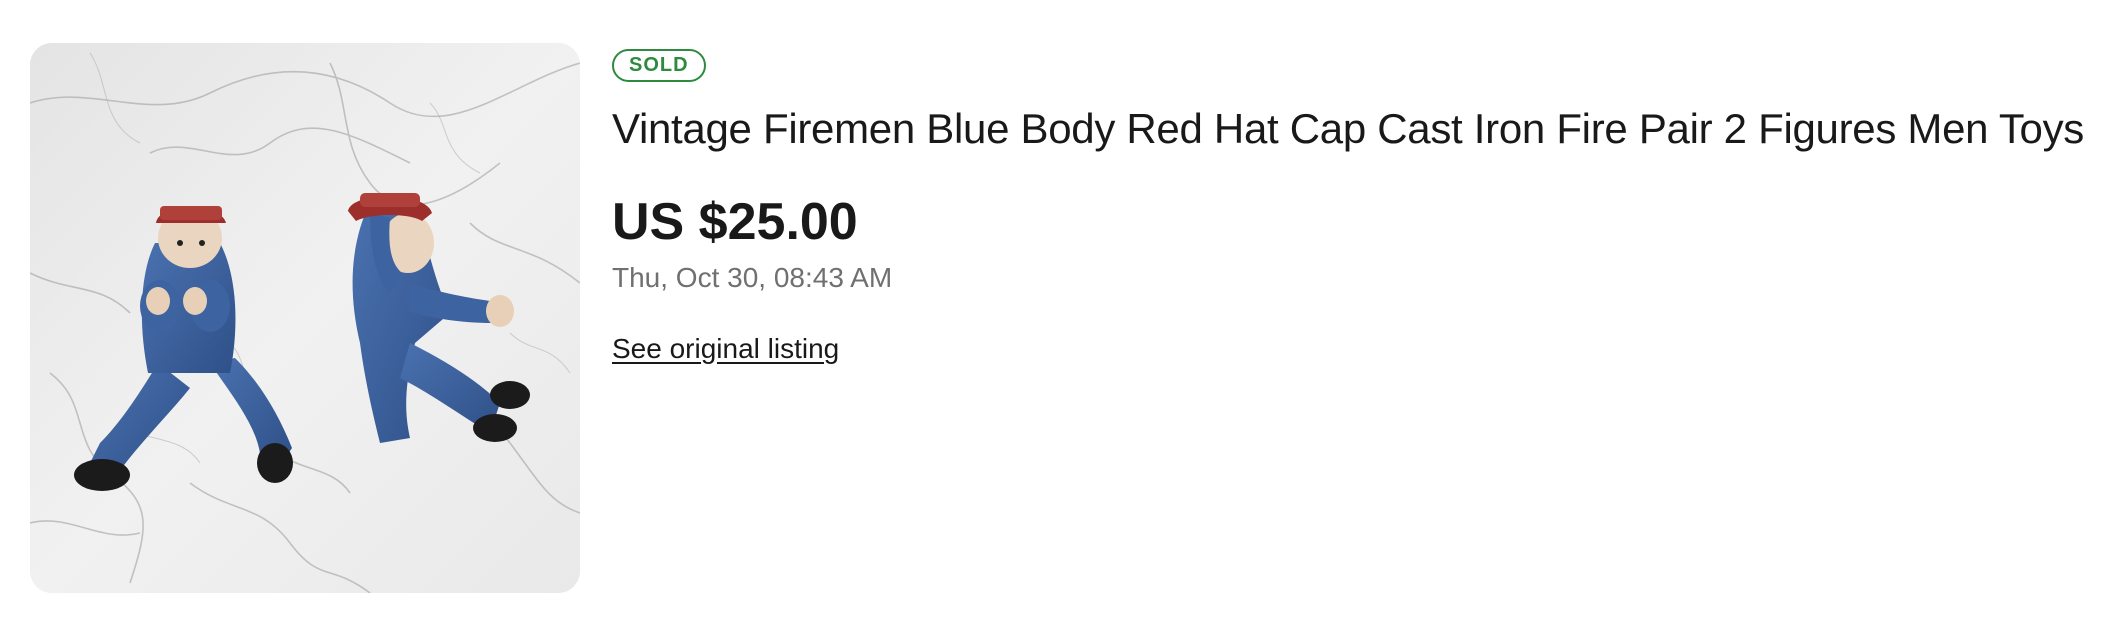  What do you see at coordinates (659, 65) in the screenshot?
I see `status-badge: SOLD` at bounding box center [659, 65].